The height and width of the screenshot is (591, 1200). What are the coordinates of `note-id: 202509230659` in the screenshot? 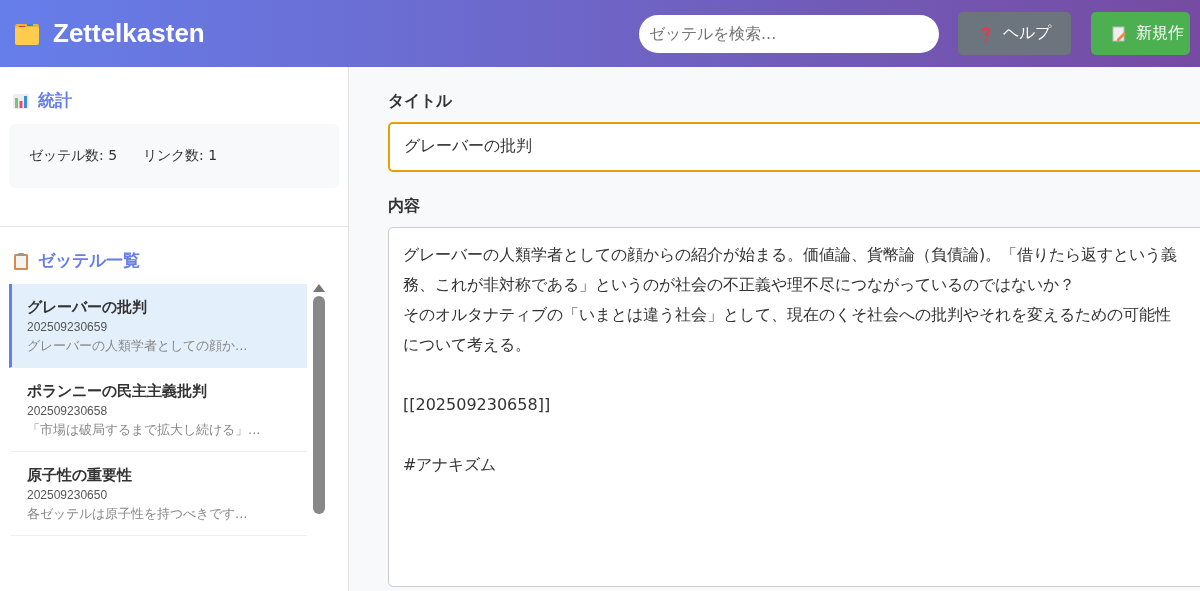 It's located at (68, 327).